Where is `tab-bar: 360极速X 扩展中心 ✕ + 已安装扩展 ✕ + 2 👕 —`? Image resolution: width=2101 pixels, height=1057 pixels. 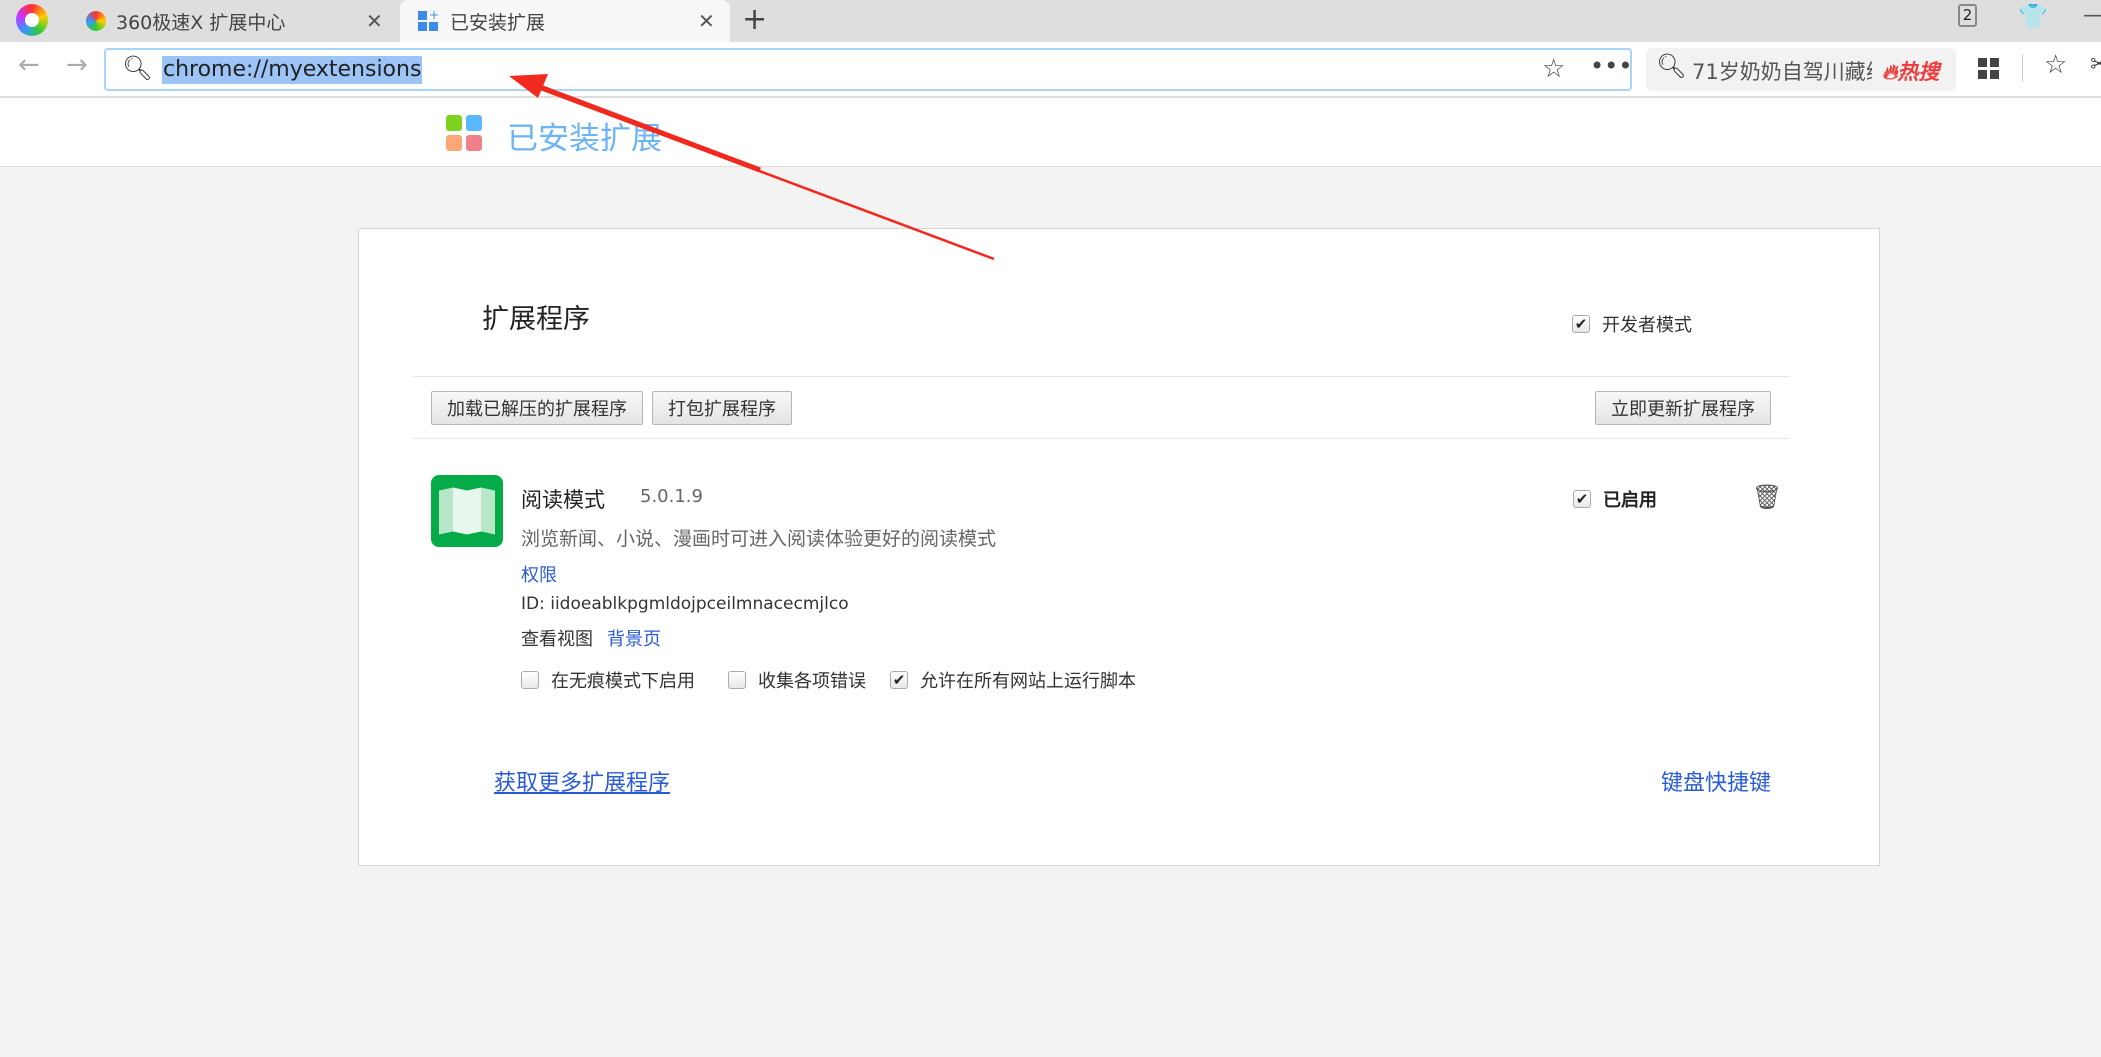 tab-bar: 360极速X 扩展中心 ✕ + 已安装扩展 ✕ + 2 👕 — is located at coordinates (1050, 21).